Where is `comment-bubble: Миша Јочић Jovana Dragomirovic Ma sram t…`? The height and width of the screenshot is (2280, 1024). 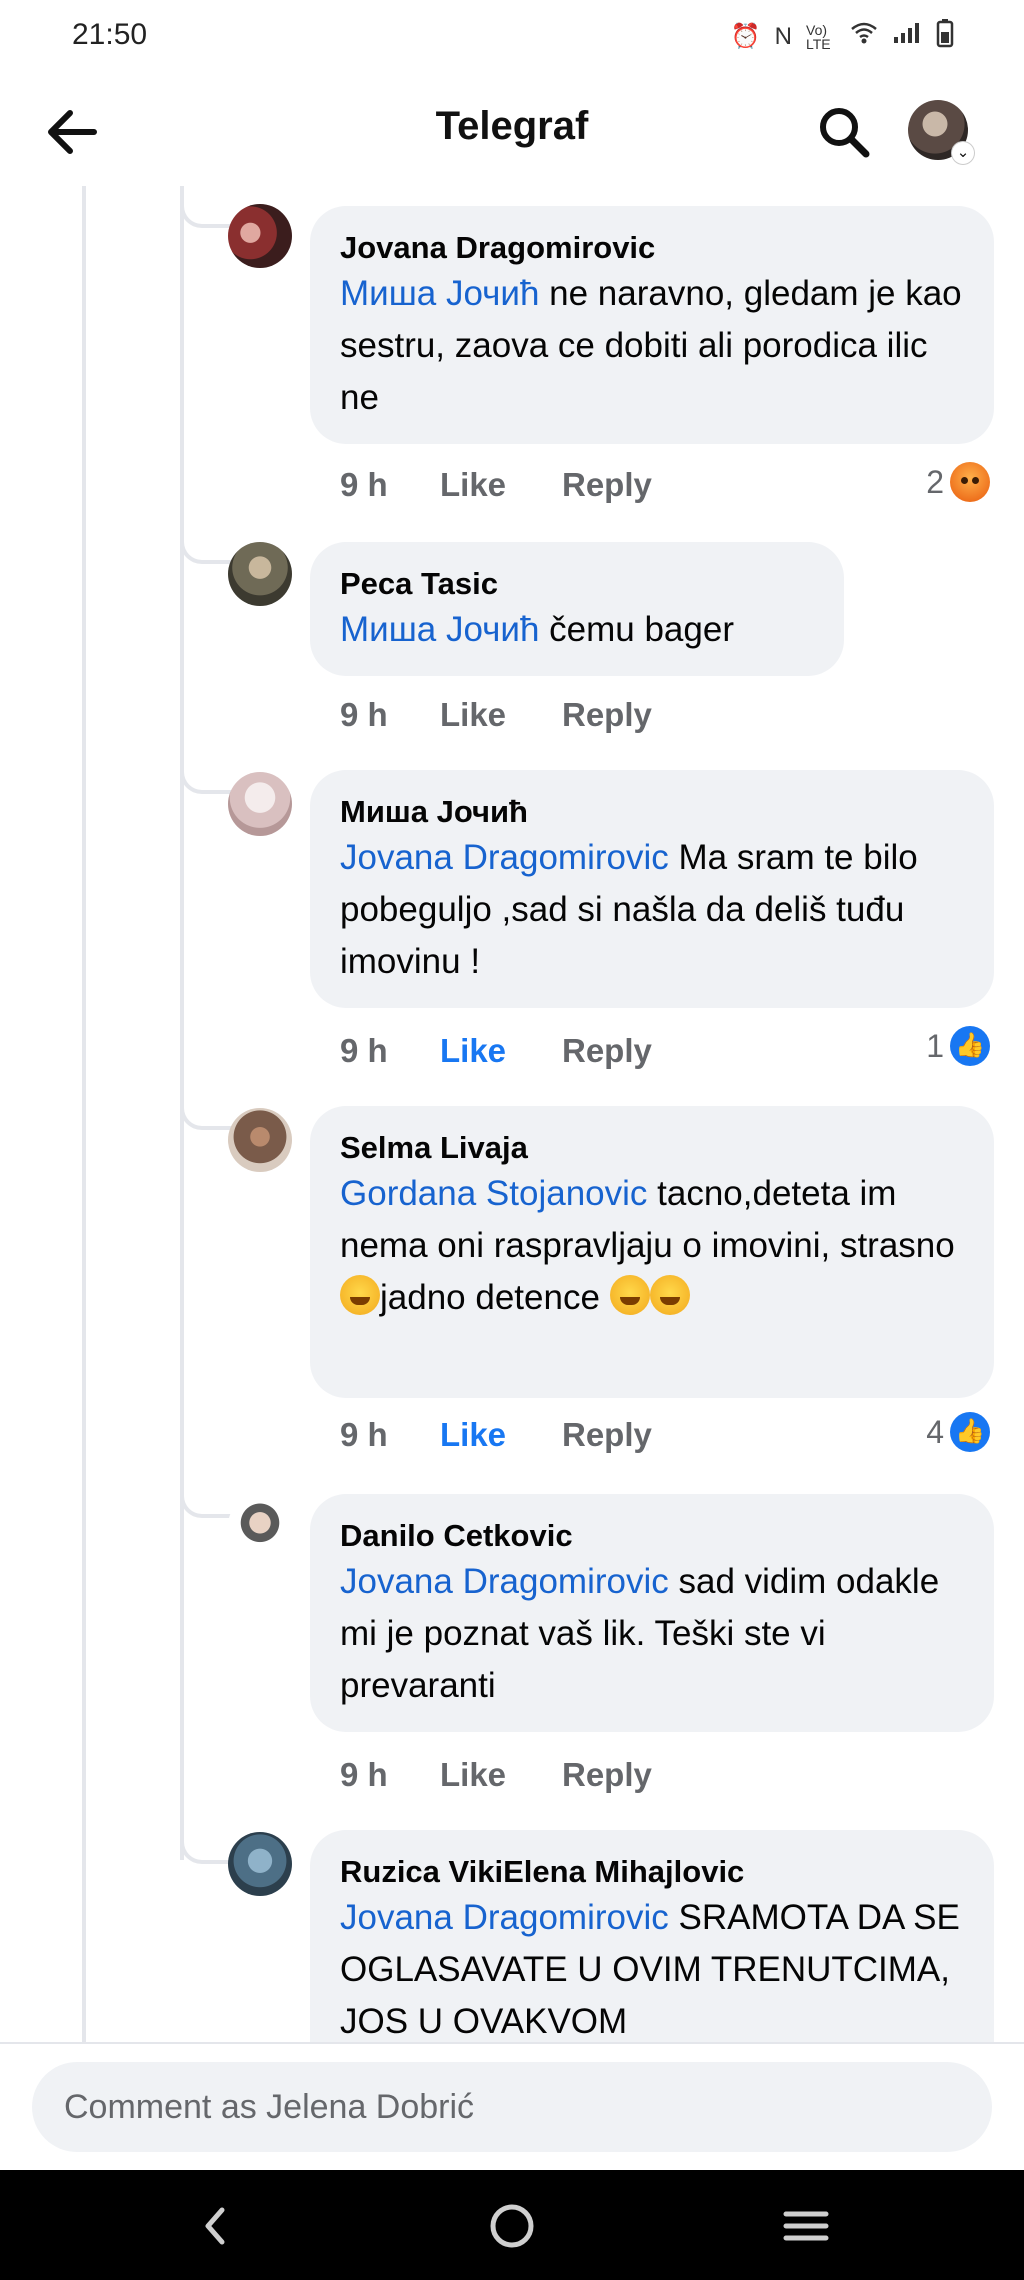
comment-bubble: Миша Јочић Jovana Dragomirovic Ma sram t… is located at coordinates (652, 889).